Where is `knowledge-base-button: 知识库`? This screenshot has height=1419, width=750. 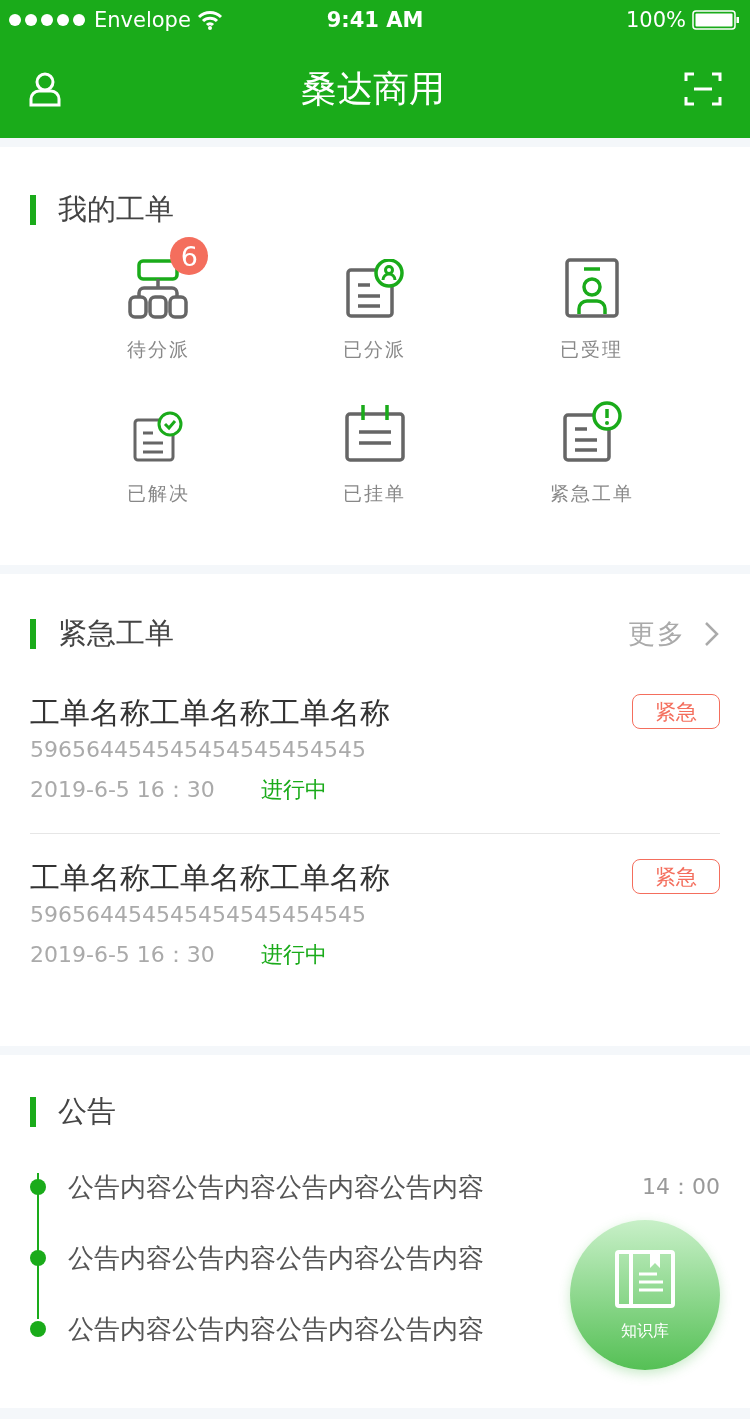 knowledge-base-button: 知识库 is located at coordinates (645, 1295).